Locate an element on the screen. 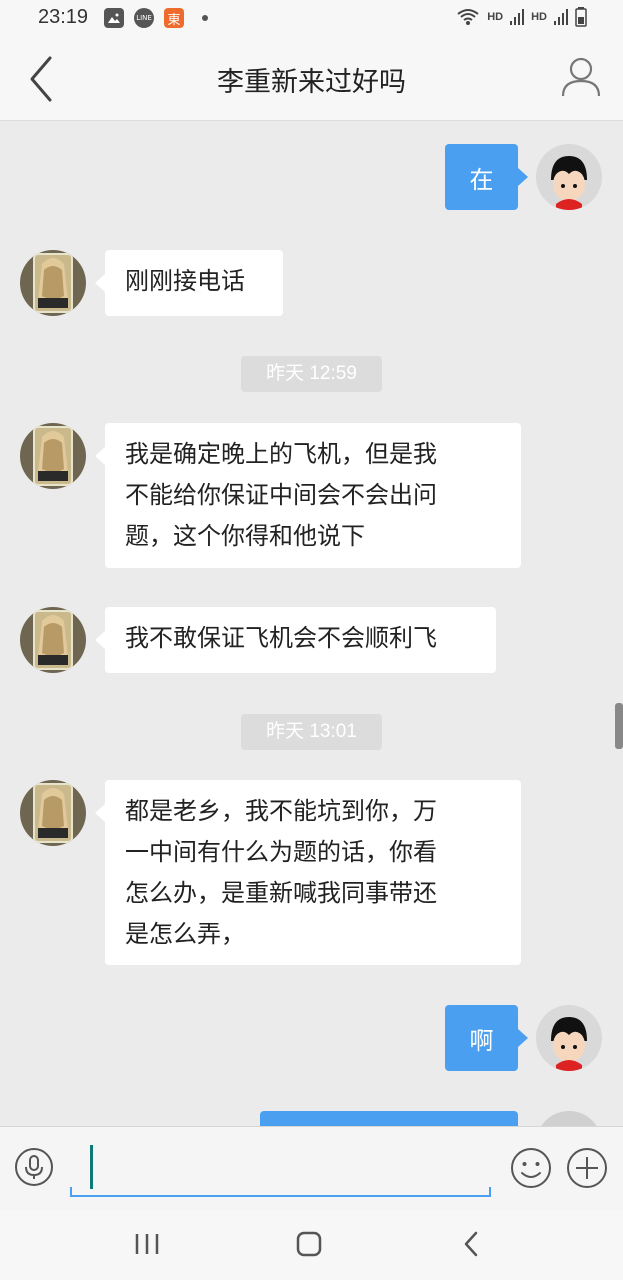  message-line: 我是确定晚上的飞机，但是我 is located at coordinates (281, 454).